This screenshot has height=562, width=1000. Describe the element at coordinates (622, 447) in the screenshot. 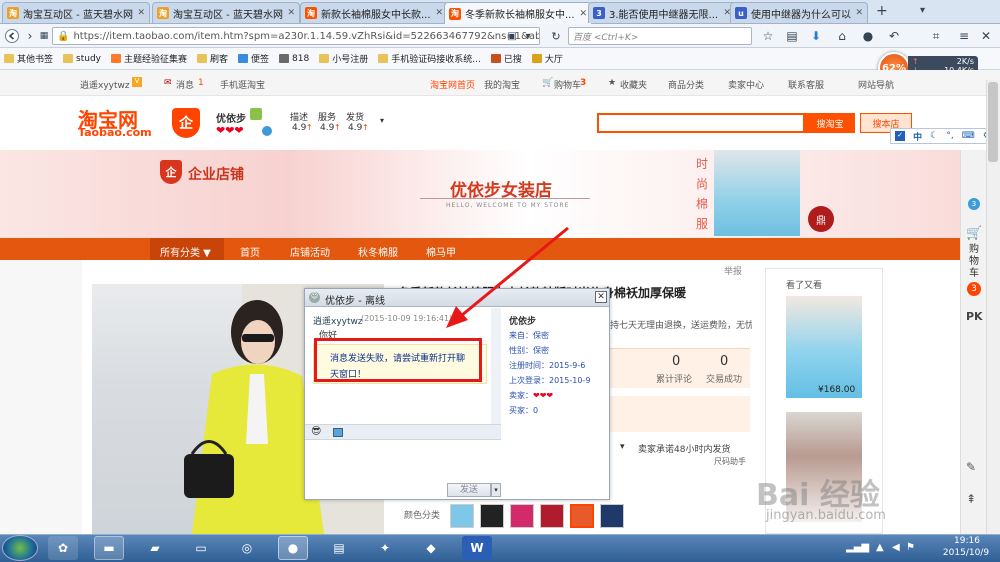

I see `location-dropdown-icon: ▾` at that location.